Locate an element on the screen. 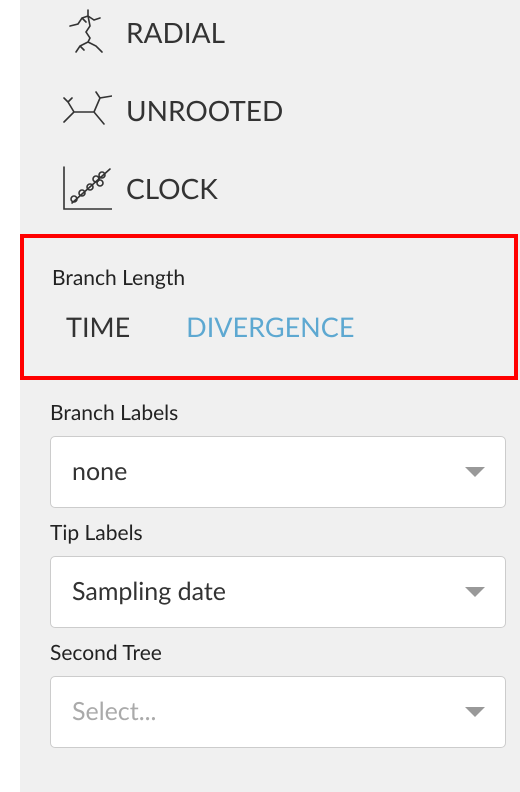 The image size is (520, 792). select-value: Sampling date is located at coordinates (149, 591).